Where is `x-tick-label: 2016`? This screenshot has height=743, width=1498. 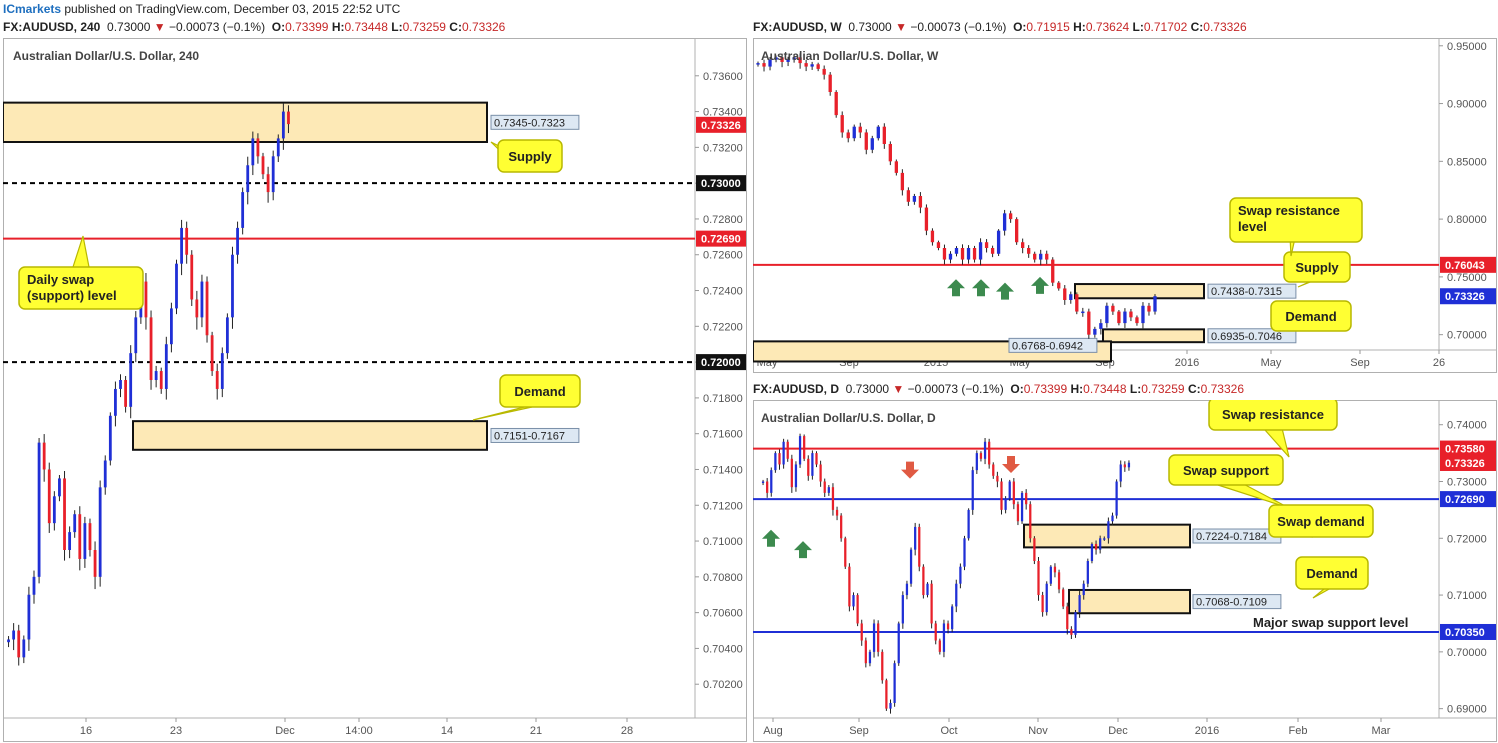 x-tick-label: 2016 is located at coordinates (1207, 731).